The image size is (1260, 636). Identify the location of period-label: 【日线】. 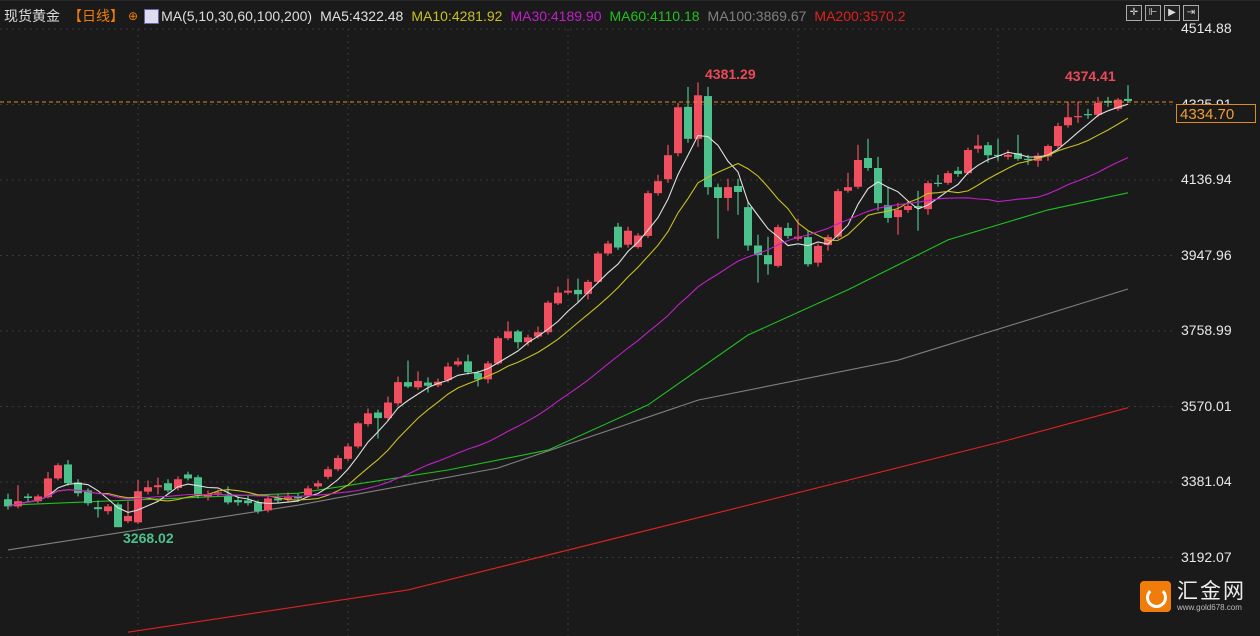
(96, 16).